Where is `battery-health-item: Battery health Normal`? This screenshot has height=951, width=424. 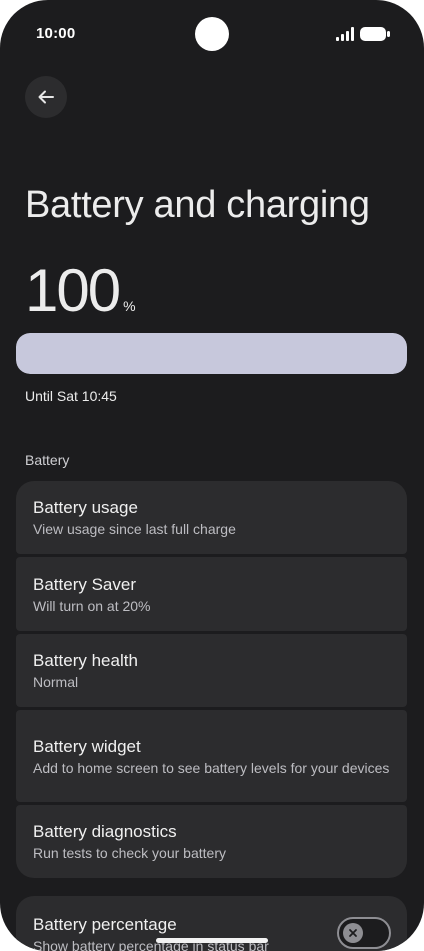
battery-health-item: Battery health Normal is located at coordinates (211, 670).